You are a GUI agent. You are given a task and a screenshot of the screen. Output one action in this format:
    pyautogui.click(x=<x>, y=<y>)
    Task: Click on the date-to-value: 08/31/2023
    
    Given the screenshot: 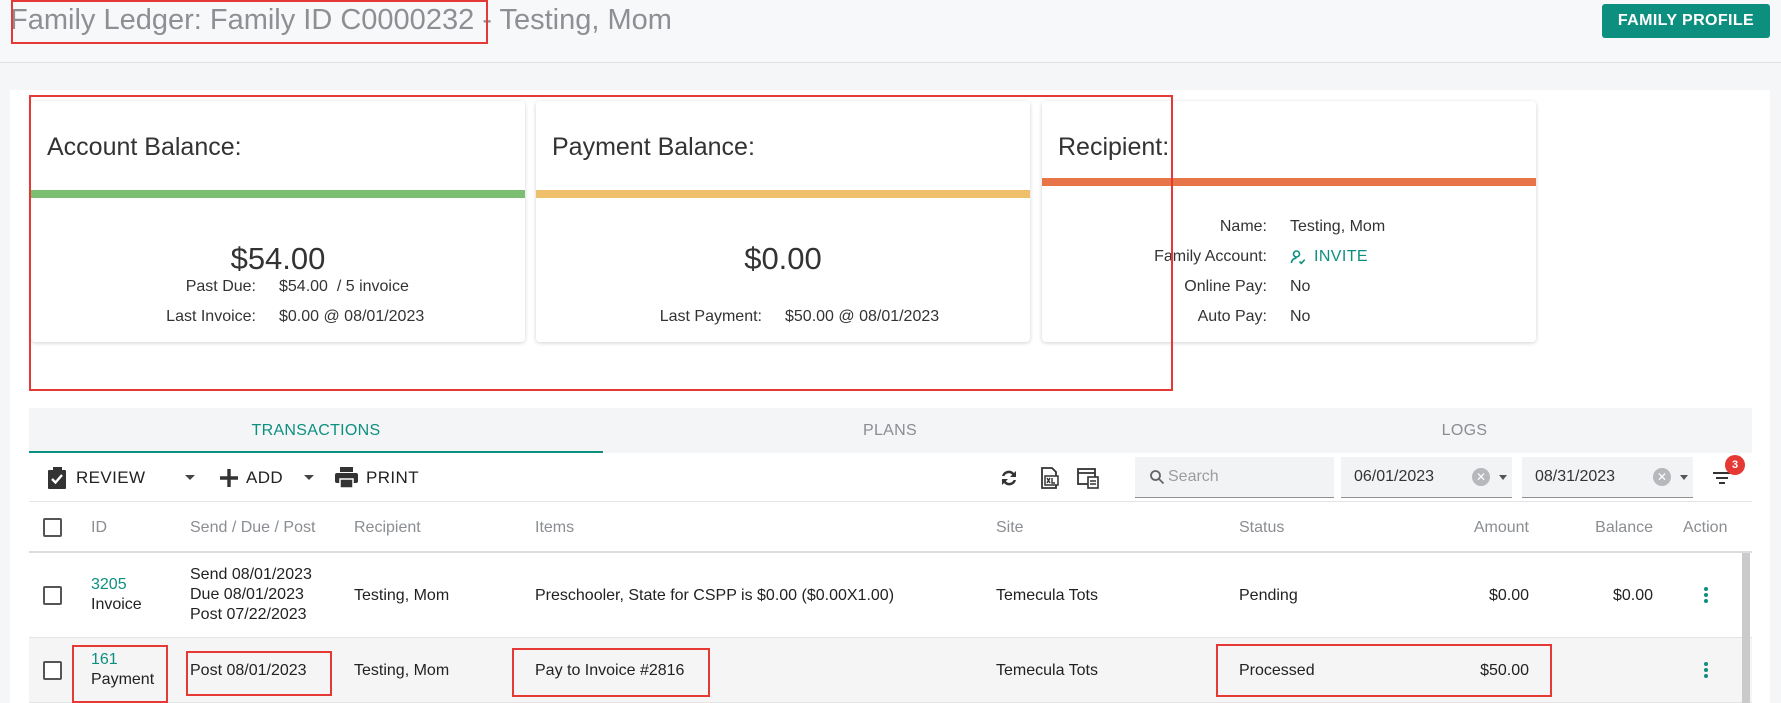 What is the action you would take?
    pyautogui.click(x=1575, y=476)
    